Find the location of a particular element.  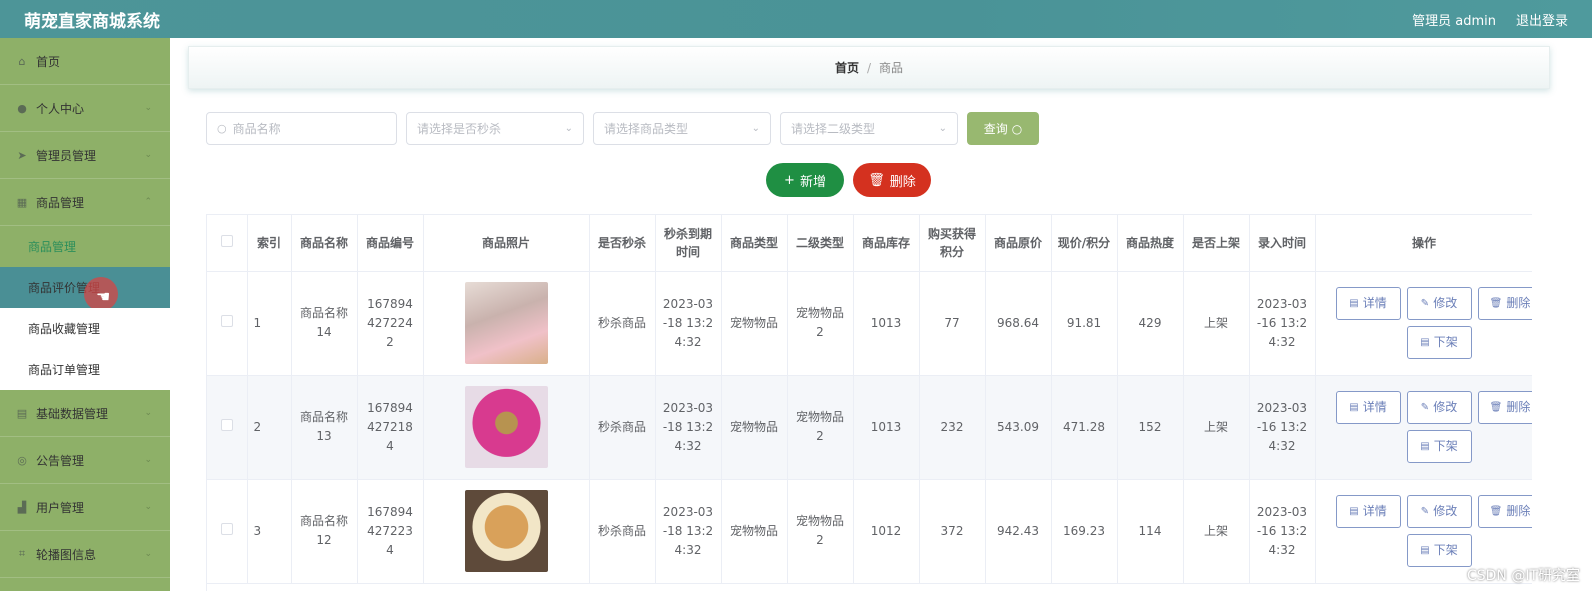

logout-link: 退出登录 is located at coordinates (1542, 19).